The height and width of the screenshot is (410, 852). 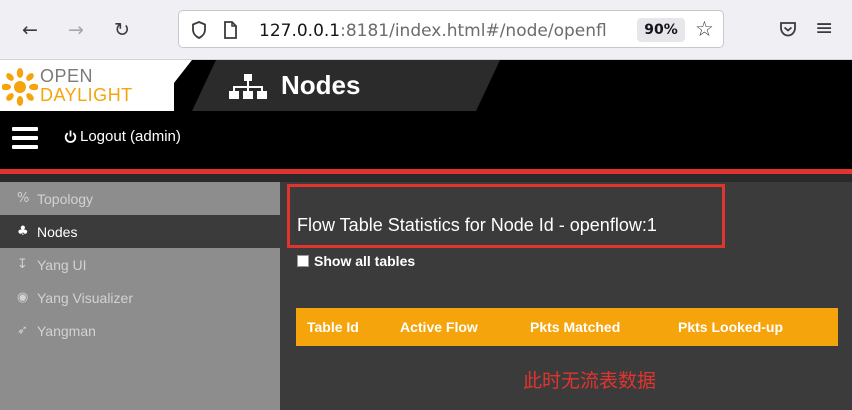 What do you see at coordinates (22, 264) in the screenshot?
I see `download-arrow-icon: ↧` at bounding box center [22, 264].